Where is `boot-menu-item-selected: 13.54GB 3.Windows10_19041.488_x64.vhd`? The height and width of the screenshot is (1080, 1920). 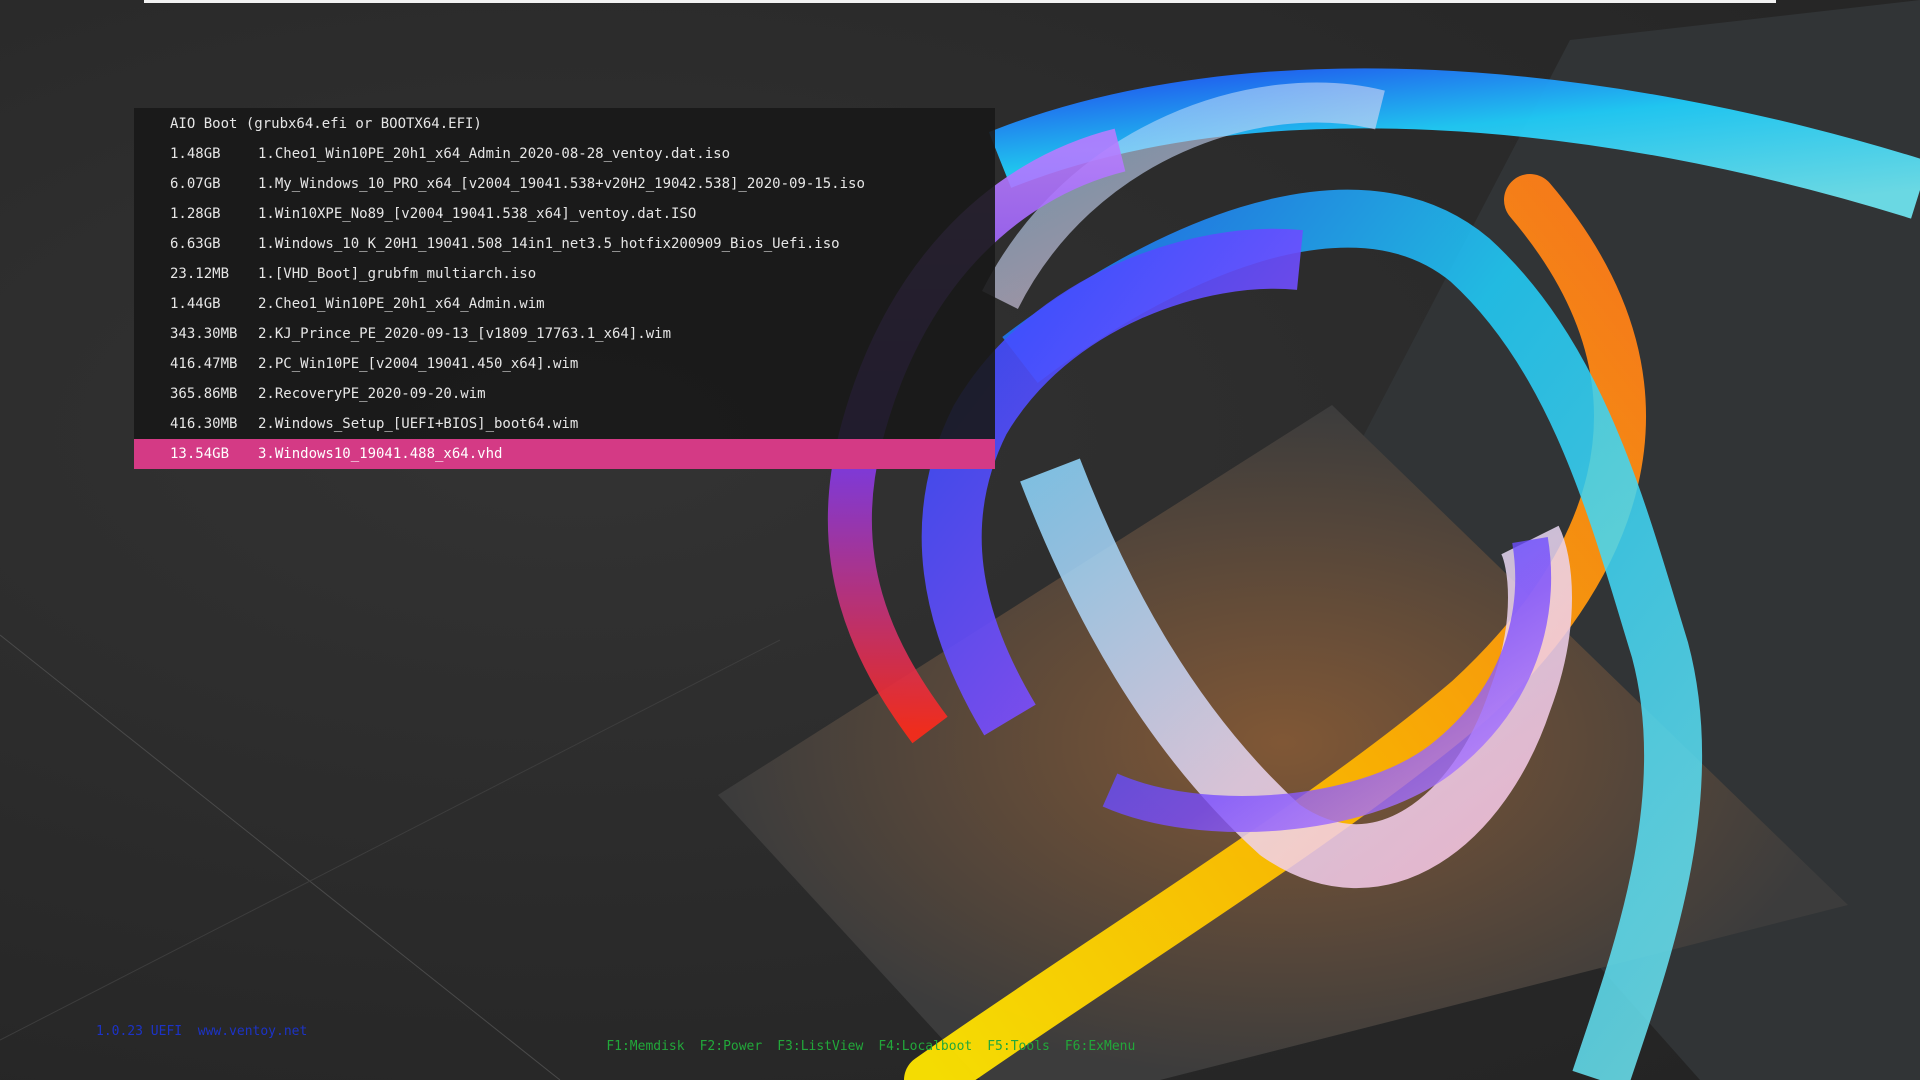
boot-menu-item-selected: 13.54GB 3.Windows10_19041.488_x64.vhd is located at coordinates (564, 454).